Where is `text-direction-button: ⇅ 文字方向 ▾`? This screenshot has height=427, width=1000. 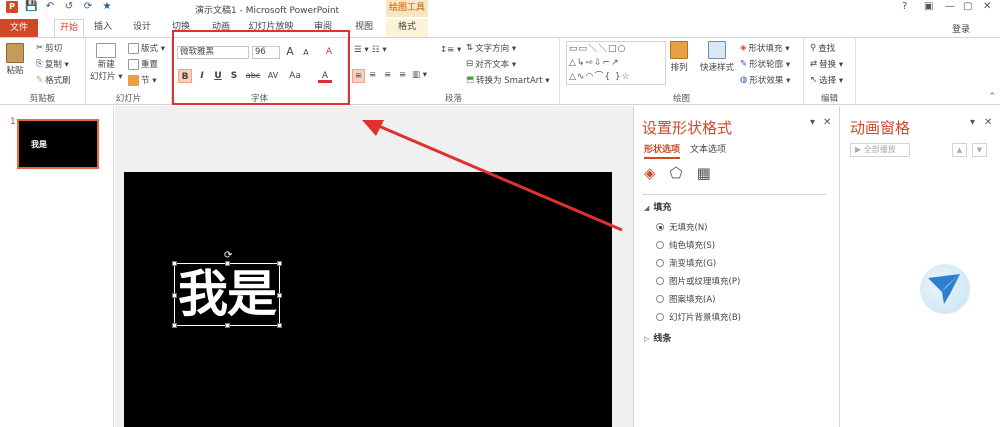 text-direction-button: ⇅ 文字方向 ▾ is located at coordinates (491, 48).